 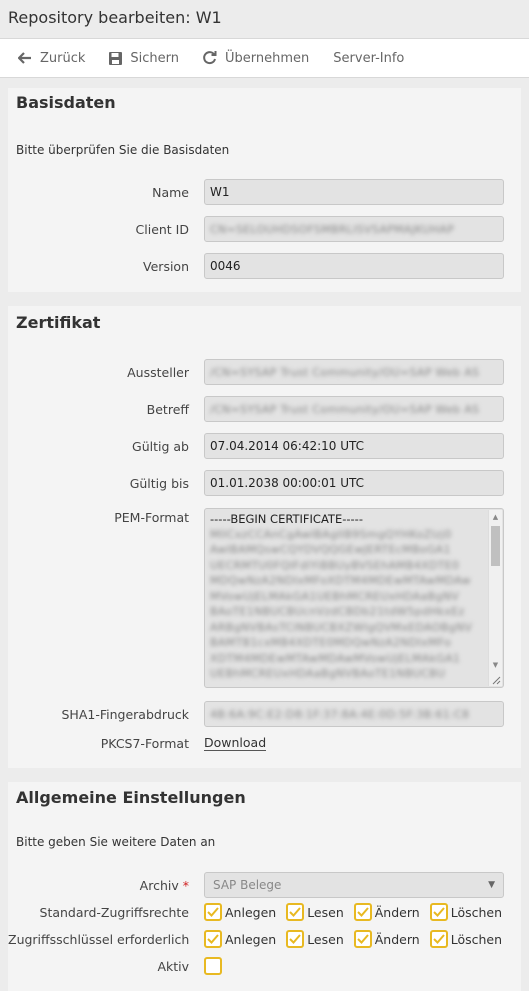 What do you see at coordinates (267, 58) in the screenshot?
I see `apply-button-label: Übernehmen` at bounding box center [267, 58].